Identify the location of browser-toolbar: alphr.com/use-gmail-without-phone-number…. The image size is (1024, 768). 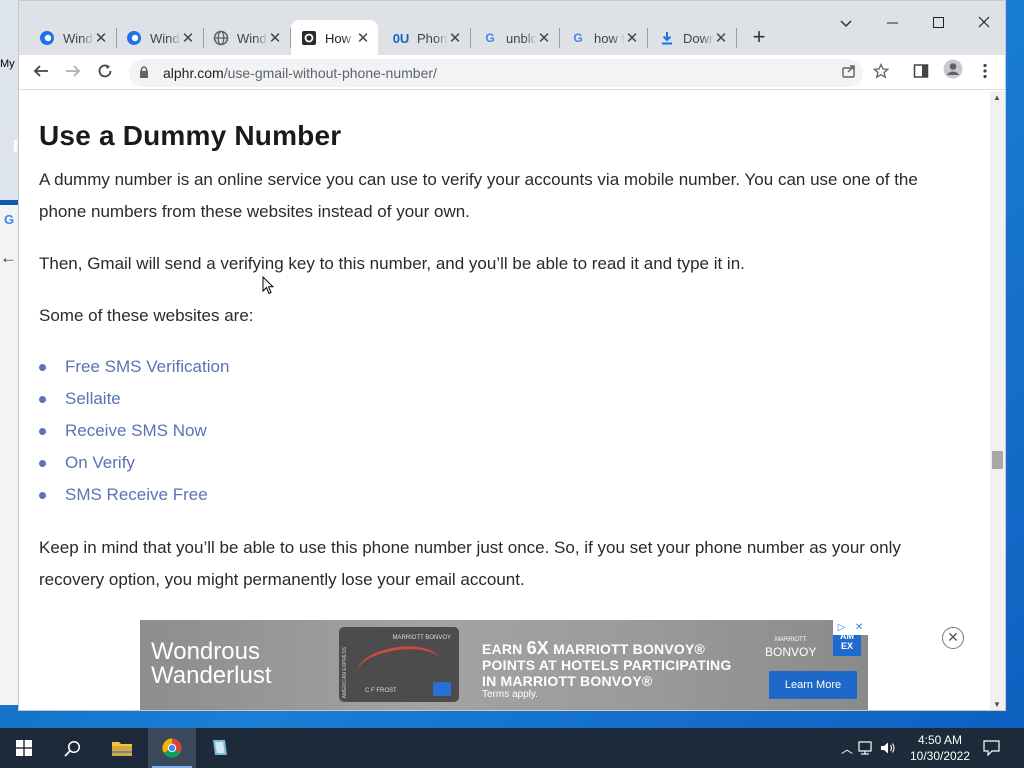
(512, 72).